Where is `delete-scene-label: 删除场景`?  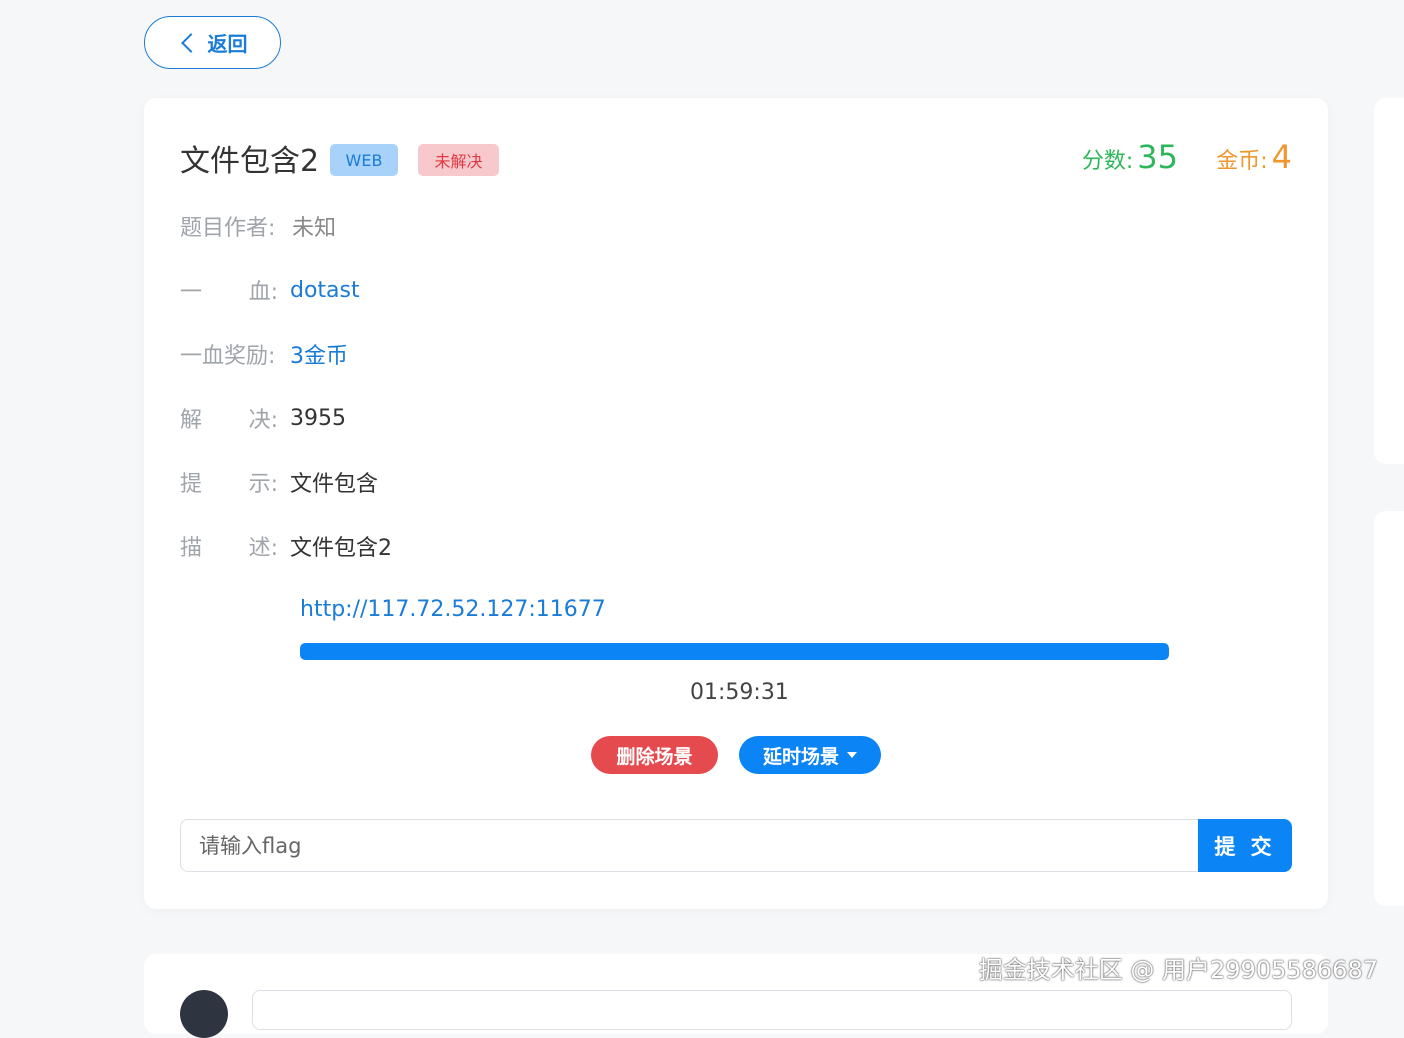 delete-scene-label: 删除场景 is located at coordinates (654, 756).